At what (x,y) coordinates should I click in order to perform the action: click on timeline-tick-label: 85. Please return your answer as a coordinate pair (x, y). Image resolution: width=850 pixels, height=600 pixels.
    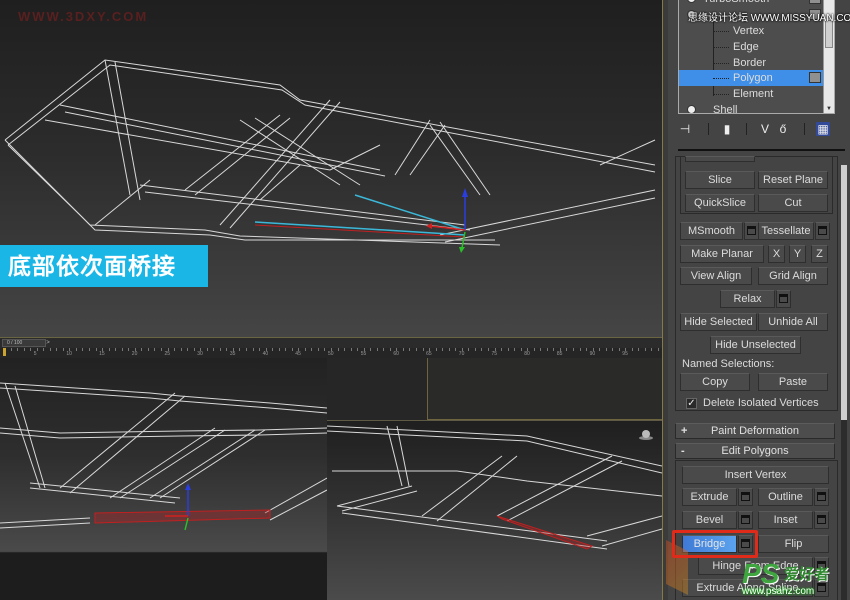
    Looking at the image, I should click on (559, 354).